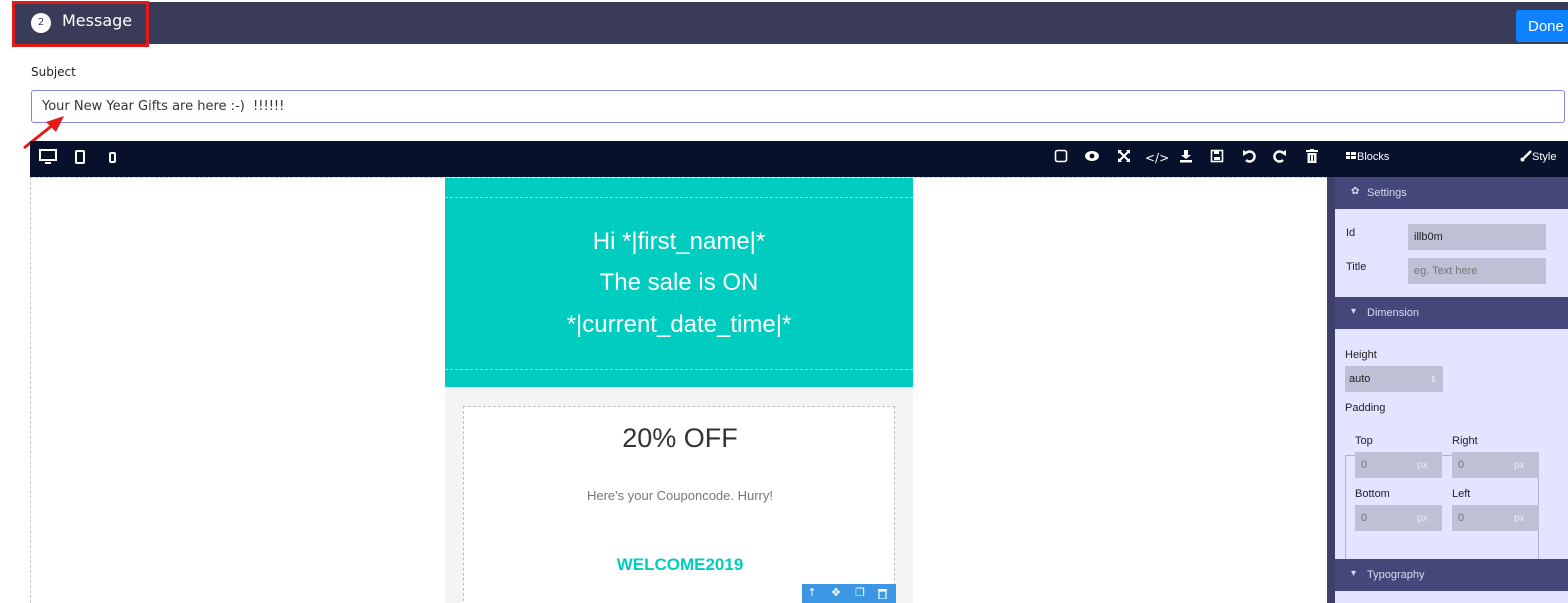  Describe the element at coordinates (1451, 575) in the screenshot. I see `typography-section-header: ▾ Typography` at that location.